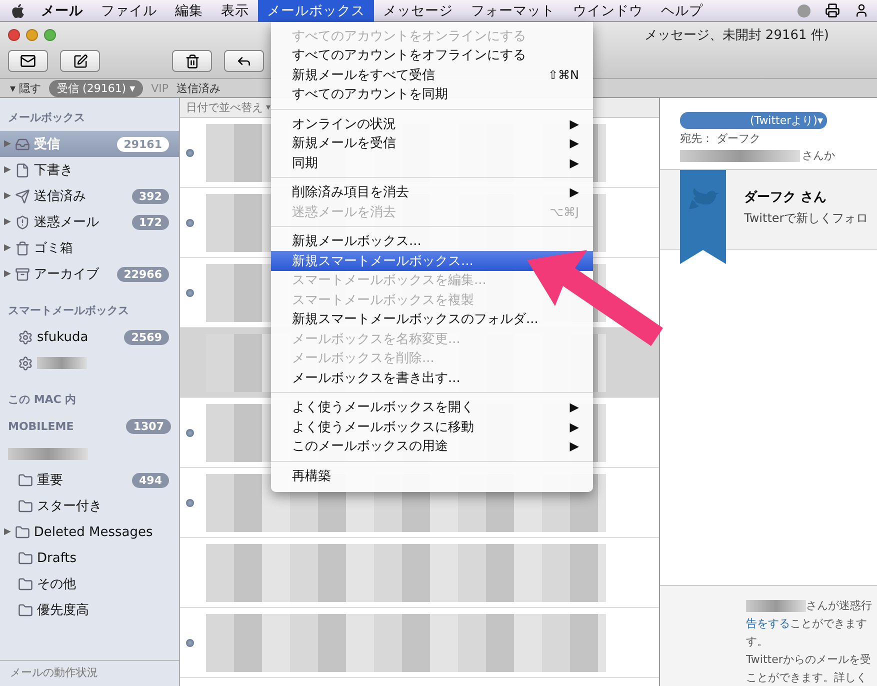 Image resolution: width=877 pixels, height=686 pixels. What do you see at coordinates (432, 192) in the screenshot?
I see `menu-item: 削除済み項目を消去 ▶` at bounding box center [432, 192].